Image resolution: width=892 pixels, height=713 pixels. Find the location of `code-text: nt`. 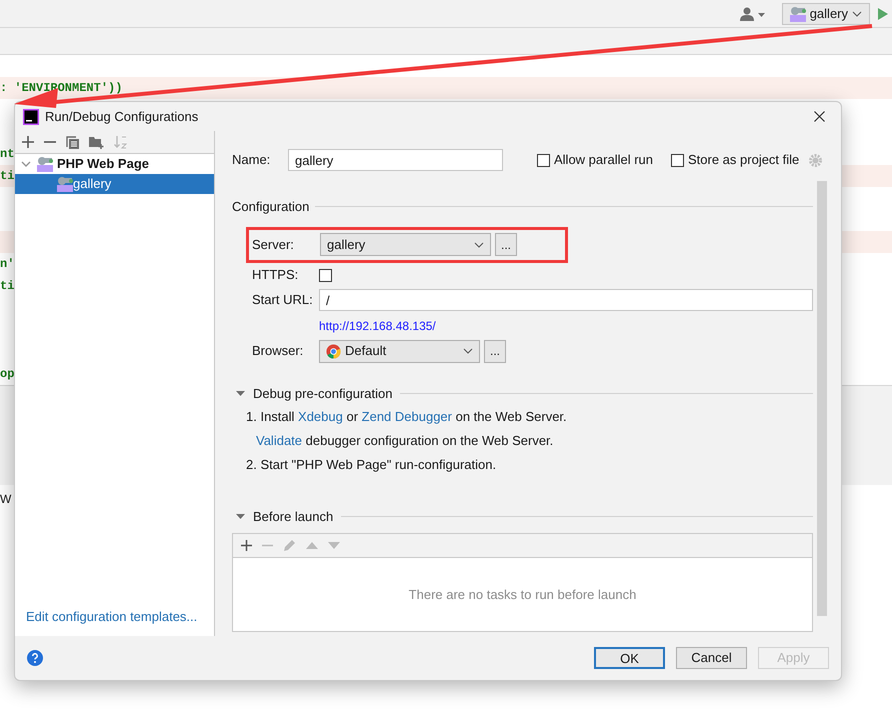

code-text: nt is located at coordinates (7, 154).